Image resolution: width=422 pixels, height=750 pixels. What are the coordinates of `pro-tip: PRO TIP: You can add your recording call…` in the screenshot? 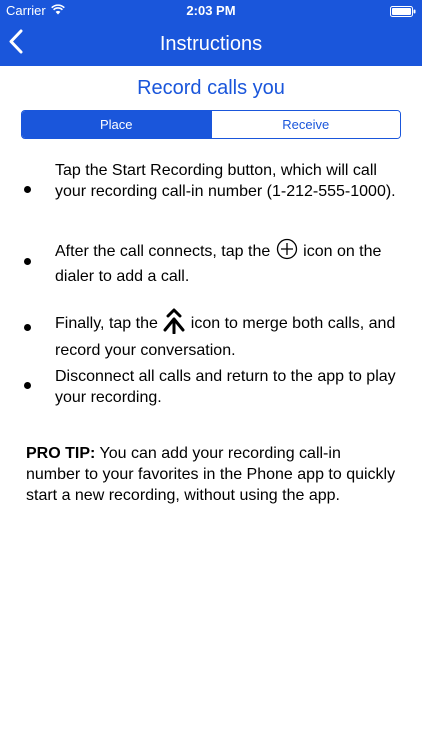 It's located at (212, 474).